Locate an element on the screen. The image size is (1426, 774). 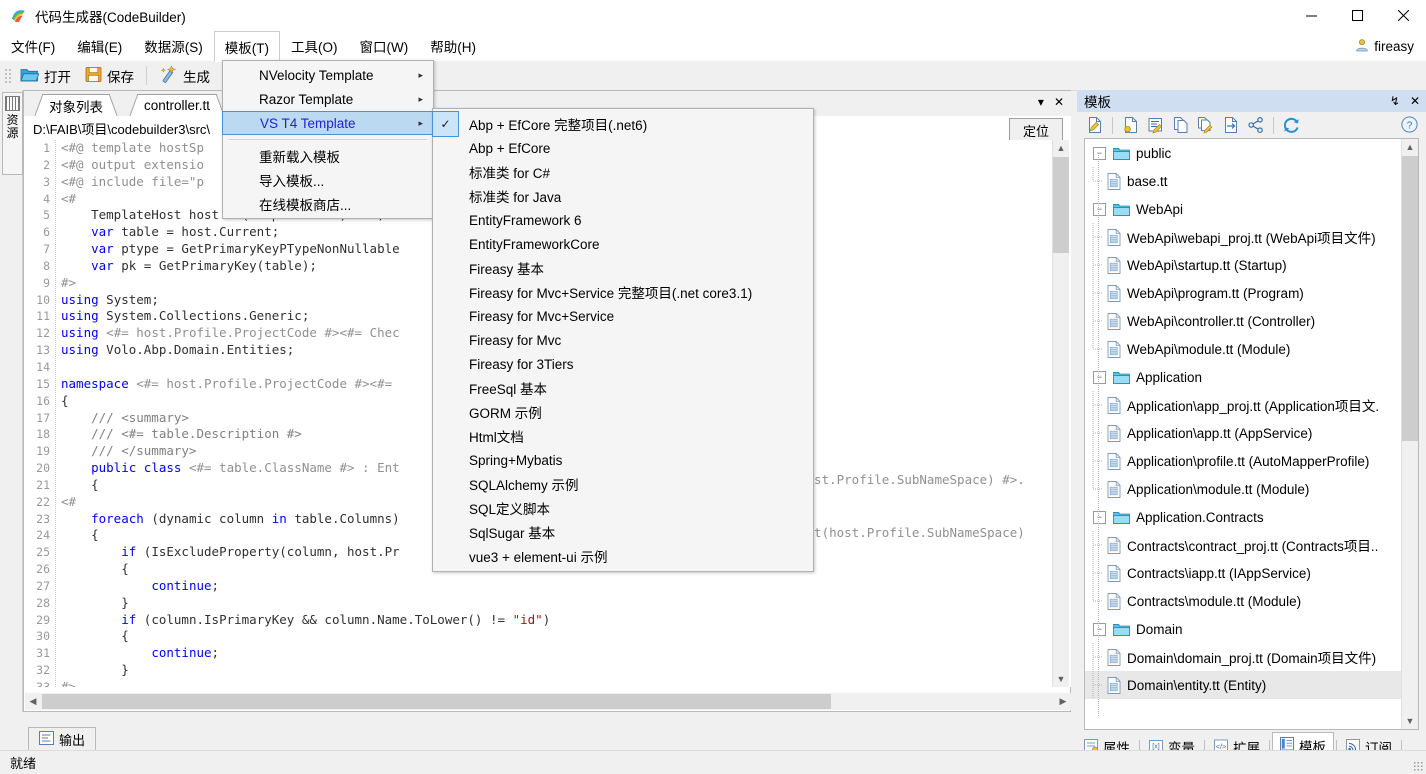
tree-file-row: WebApi\module.tt (Module) is located at coordinates (1243, 349).